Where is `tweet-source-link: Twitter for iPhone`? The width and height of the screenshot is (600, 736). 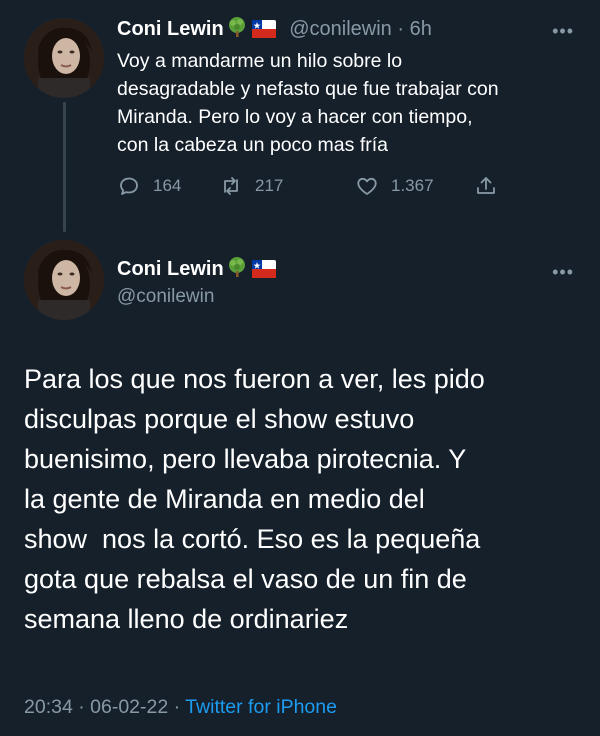
tweet-source-link: Twitter for iPhone is located at coordinates (261, 707).